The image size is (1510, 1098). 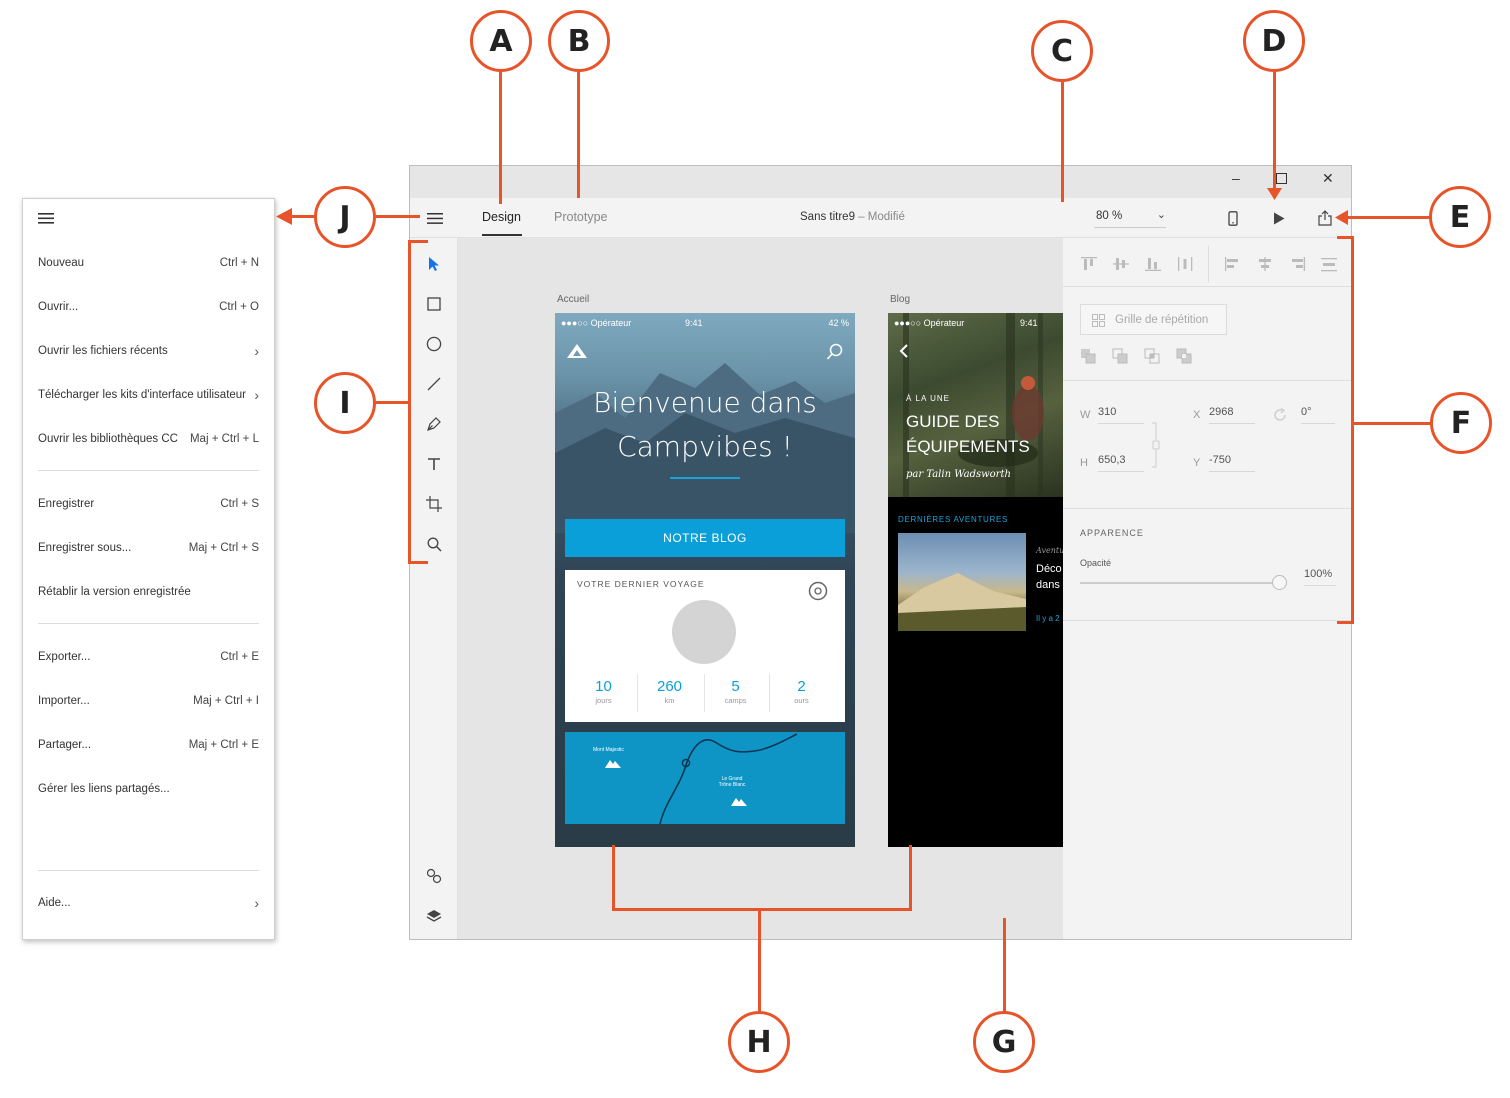 I want to click on callout-a: A, so click(x=501, y=41).